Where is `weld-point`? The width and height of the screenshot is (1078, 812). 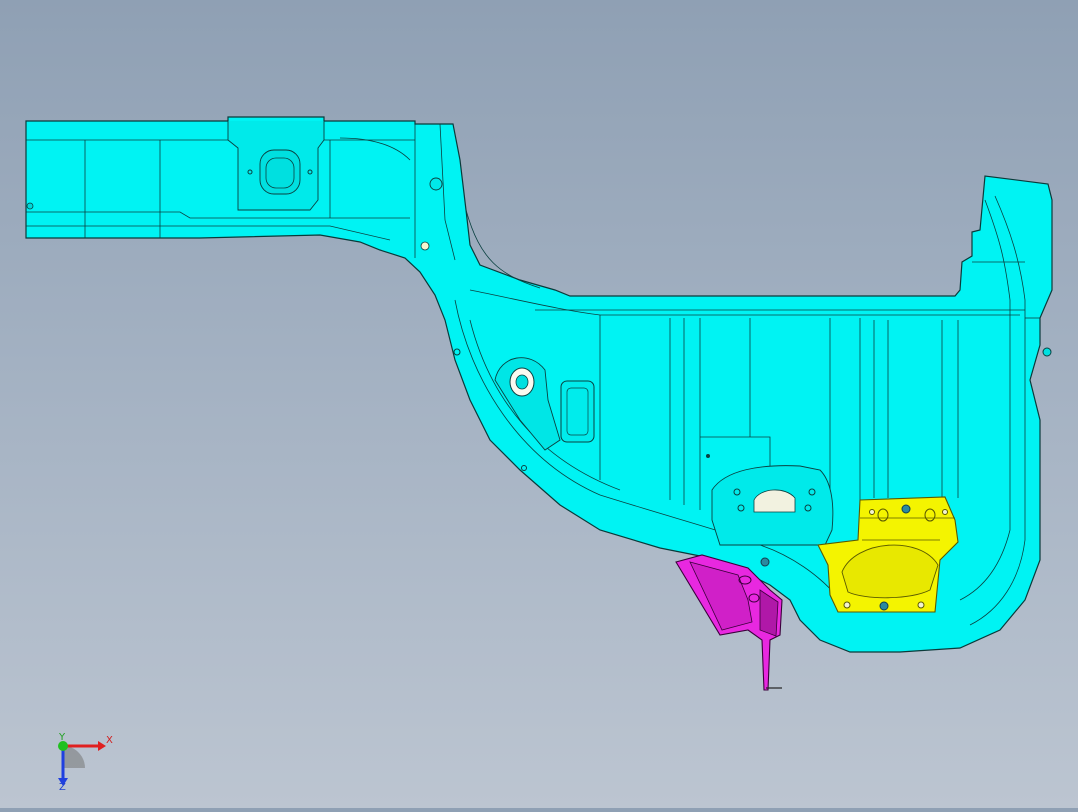
weld-point is located at coordinates (425, 246).